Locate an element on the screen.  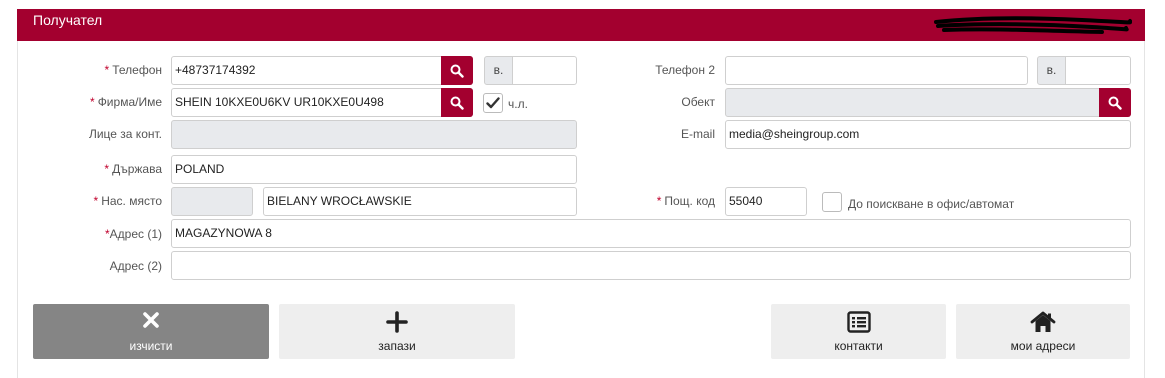
company-input: SHEIN 10KXE0U6KV UR10KXE0U498 is located at coordinates (322, 102).